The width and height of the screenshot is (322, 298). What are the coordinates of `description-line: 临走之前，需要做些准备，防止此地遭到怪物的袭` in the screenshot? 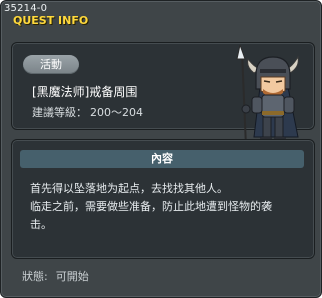 It's located at (151, 206).